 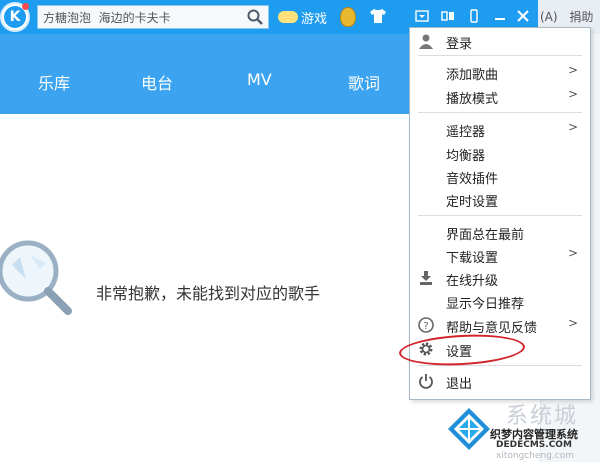 What do you see at coordinates (459, 384) in the screenshot?
I see `menu-label: 退出` at bounding box center [459, 384].